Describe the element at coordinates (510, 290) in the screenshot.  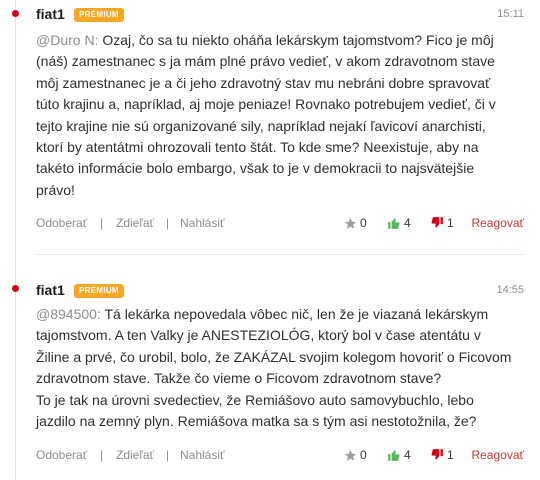
I see `comment-time: 14:55` at that location.